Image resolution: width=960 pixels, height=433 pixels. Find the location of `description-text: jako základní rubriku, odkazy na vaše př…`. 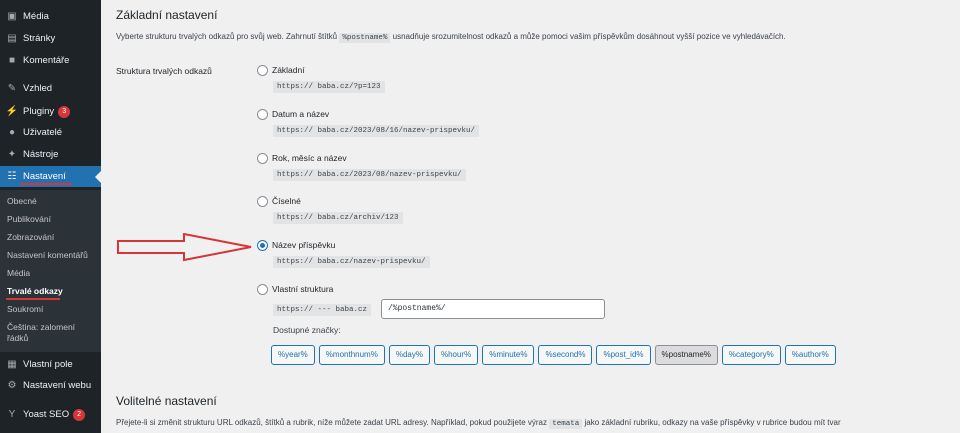

description-text: jako základní rubriku, odkazy na vaše př… is located at coordinates (712, 422).